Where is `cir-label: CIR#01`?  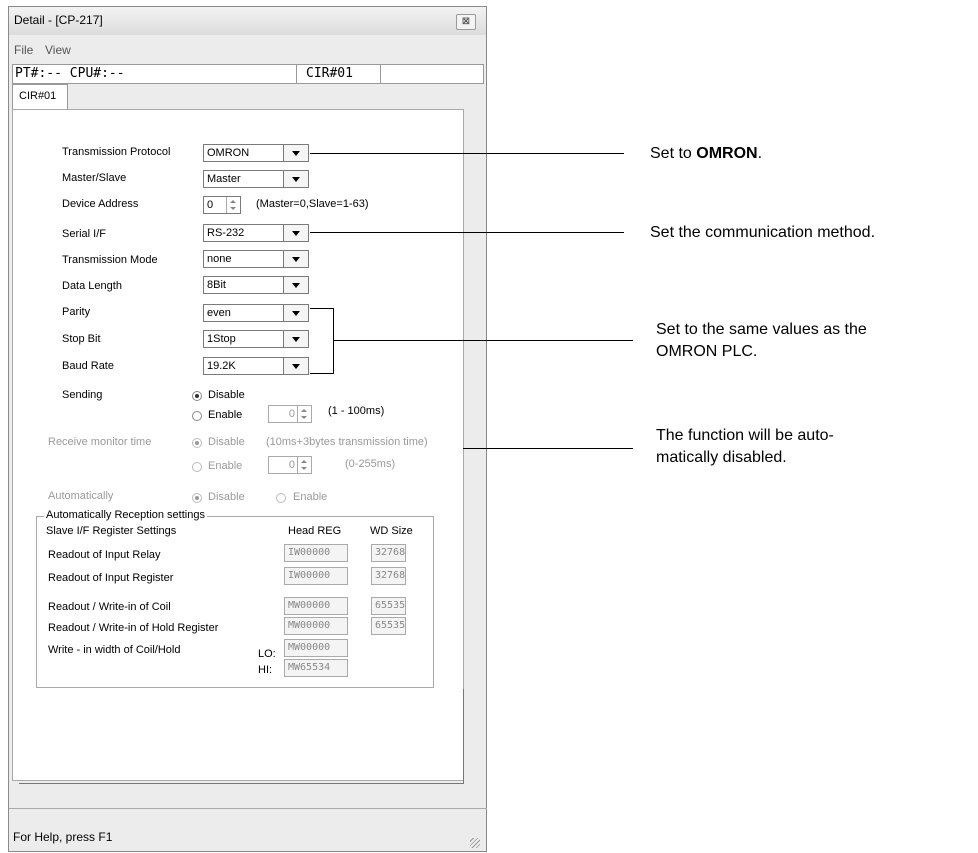 cir-label: CIR#01 is located at coordinates (329, 73).